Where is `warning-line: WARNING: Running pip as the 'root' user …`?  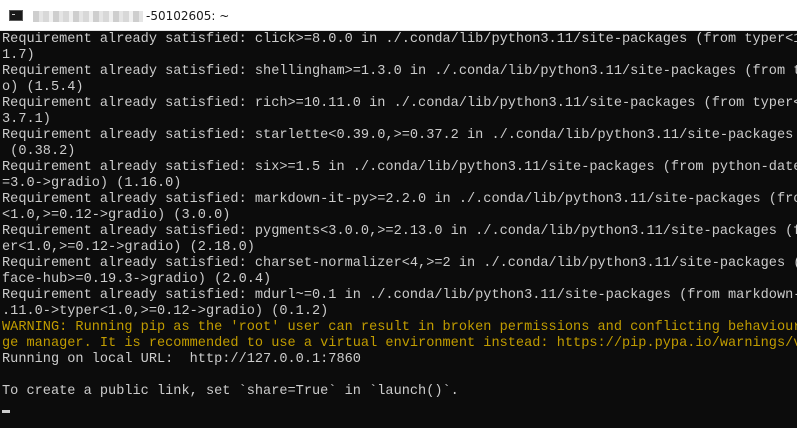
warning-line: WARNING: Running pip as the 'root' user … is located at coordinates (399, 327).